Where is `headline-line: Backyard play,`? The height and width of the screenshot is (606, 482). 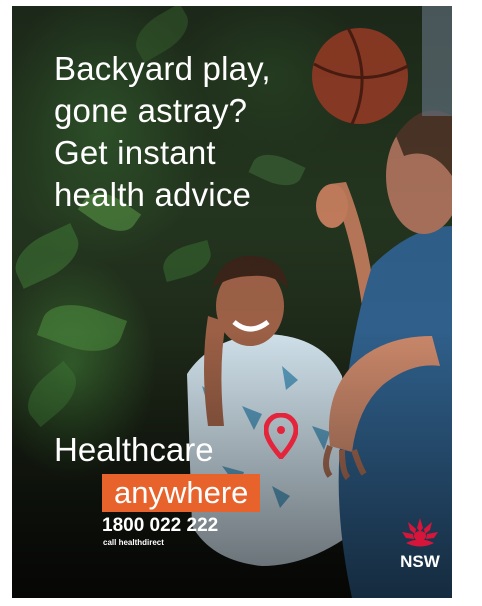
headline-line: Backyard play, is located at coordinates (162, 68).